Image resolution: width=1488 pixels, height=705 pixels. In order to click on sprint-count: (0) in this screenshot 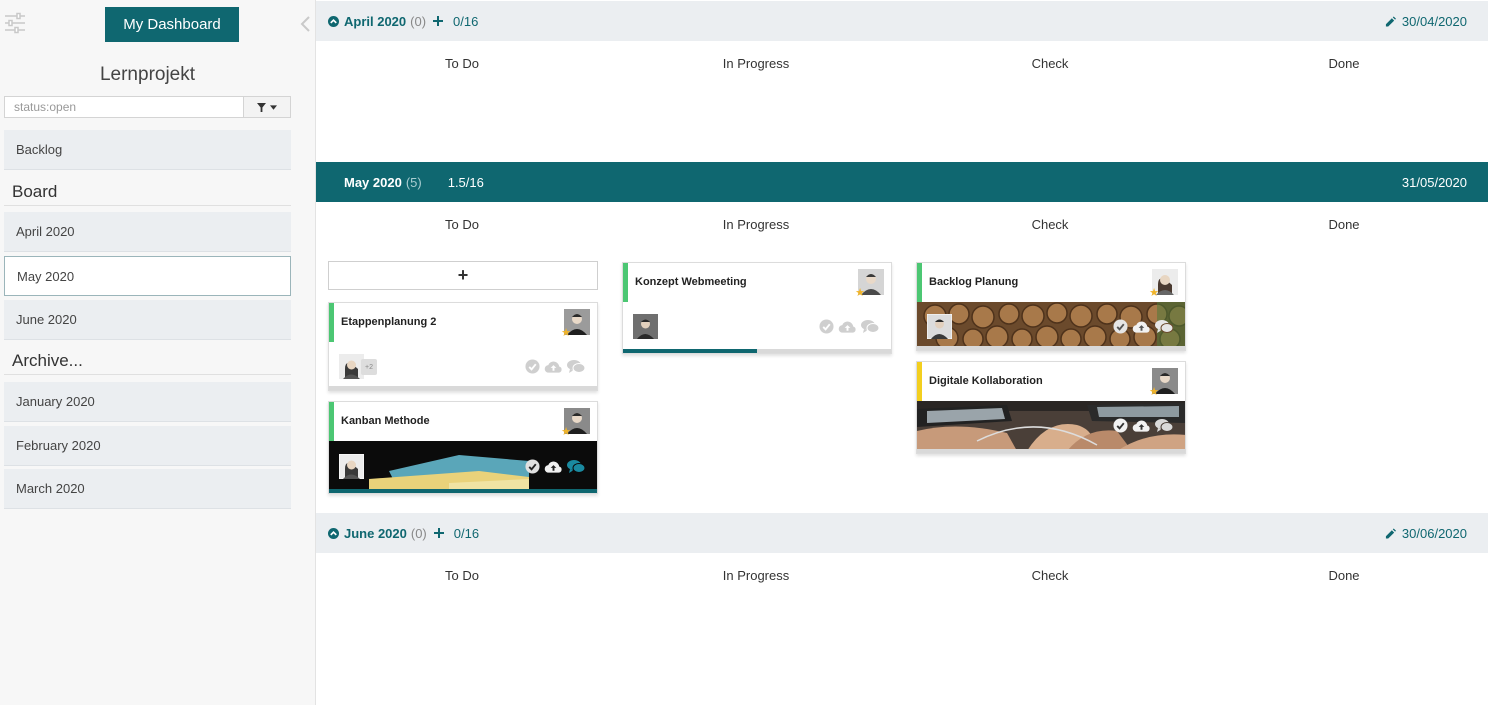, I will do `click(418, 21)`.